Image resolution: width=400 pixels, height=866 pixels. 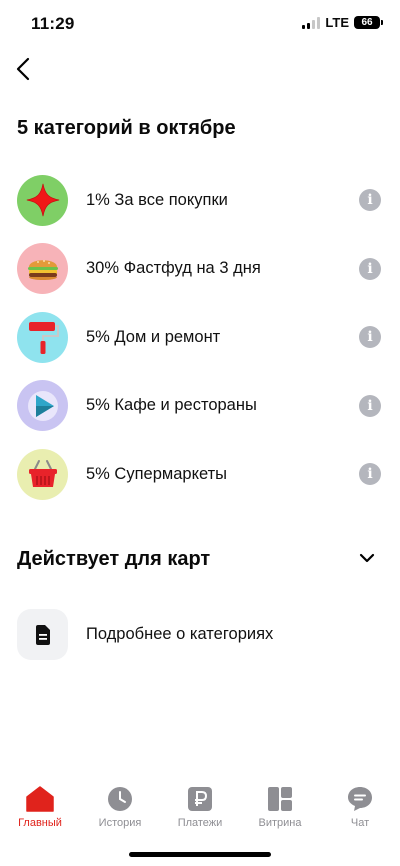 What do you see at coordinates (157, 199) in the screenshot?
I see `category-label: 1% За все покупки` at bounding box center [157, 199].